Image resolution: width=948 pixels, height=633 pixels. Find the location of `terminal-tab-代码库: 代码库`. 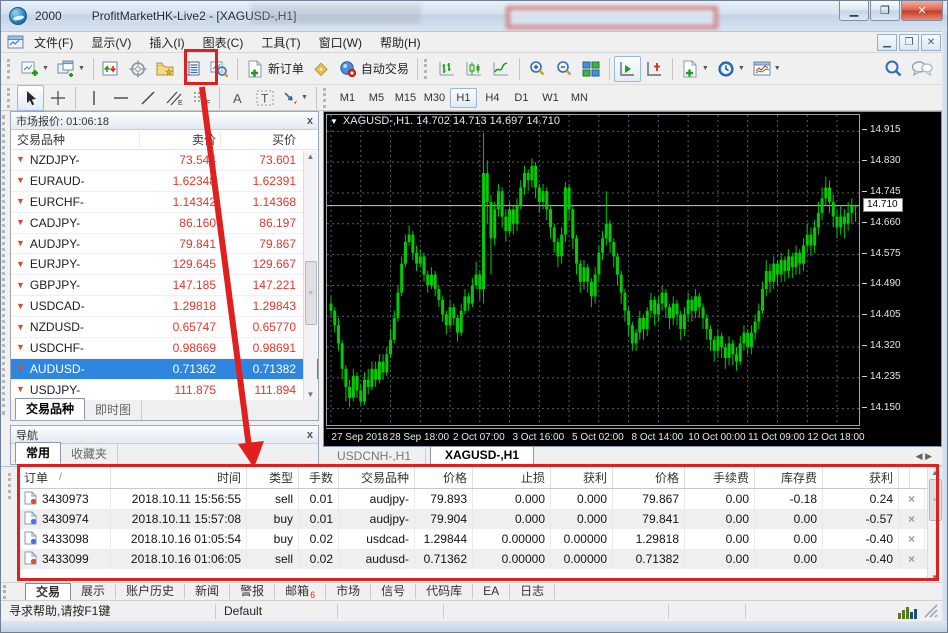

terminal-tab-代码库: 代码库 is located at coordinates (445, 591).